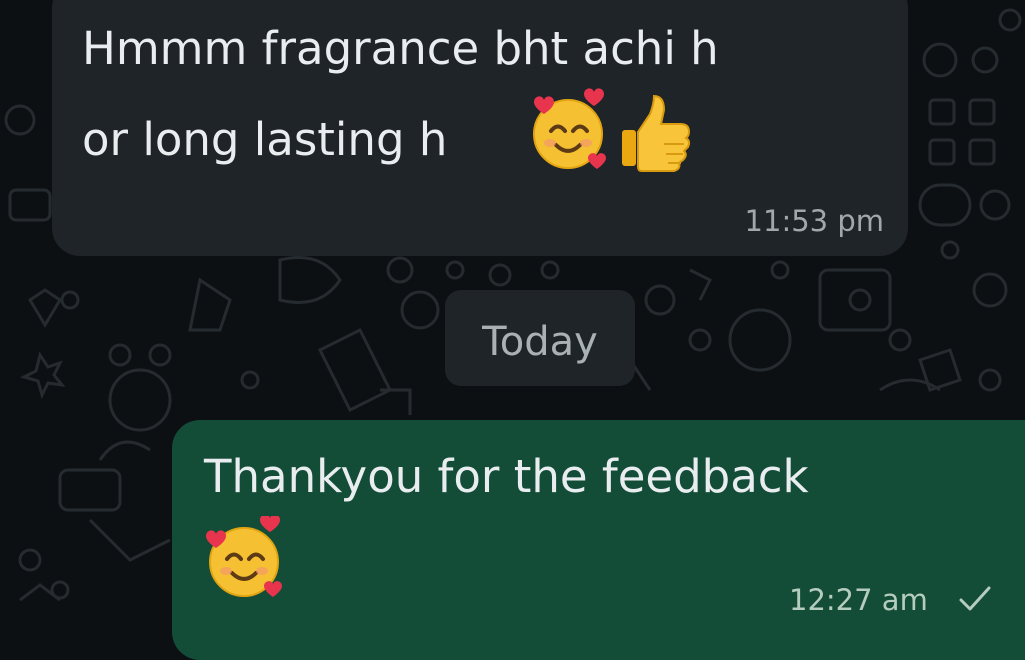 The height and width of the screenshot is (660, 1025). I want to click on date-separator-label: Today, so click(540, 342).